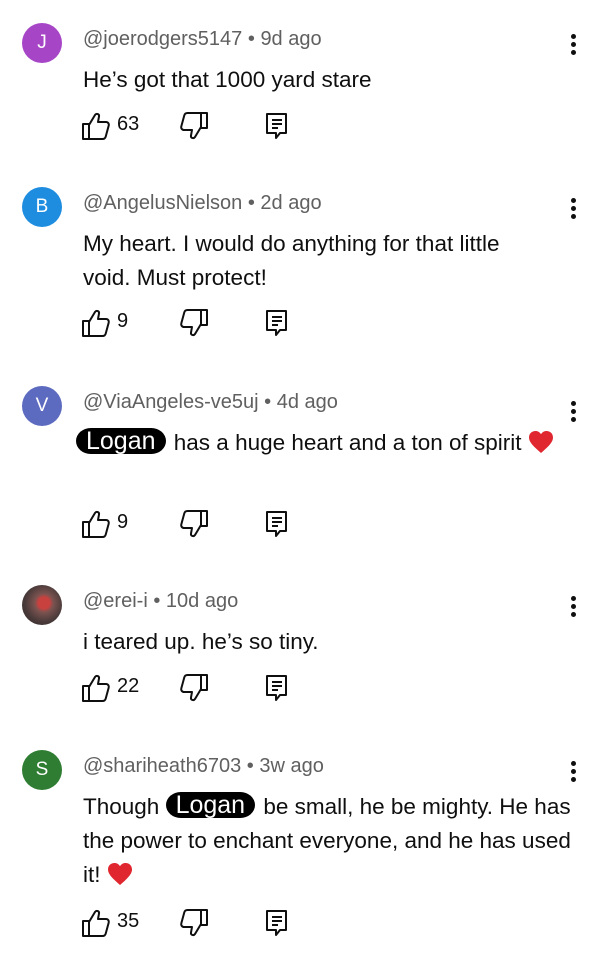 This screenshot has height=960, width=615. What do you see at coordinates (162, 766) in the screenshot?
I see `author-name: @shariheath6703` at bounding box center [162, 766].